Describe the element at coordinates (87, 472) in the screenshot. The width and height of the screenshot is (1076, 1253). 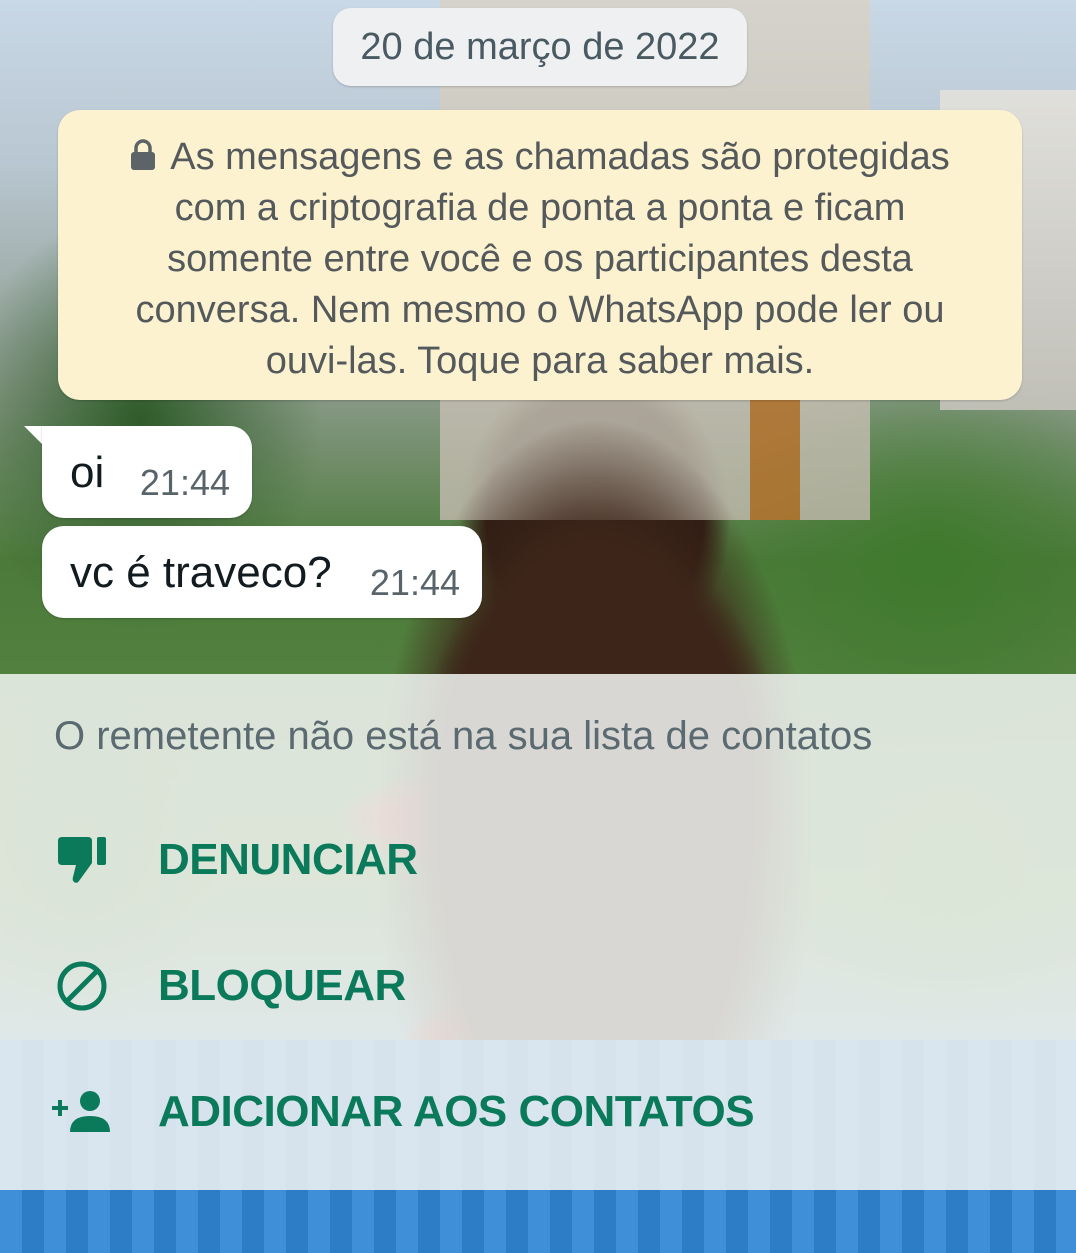
I see `message-text: oi` at that location.